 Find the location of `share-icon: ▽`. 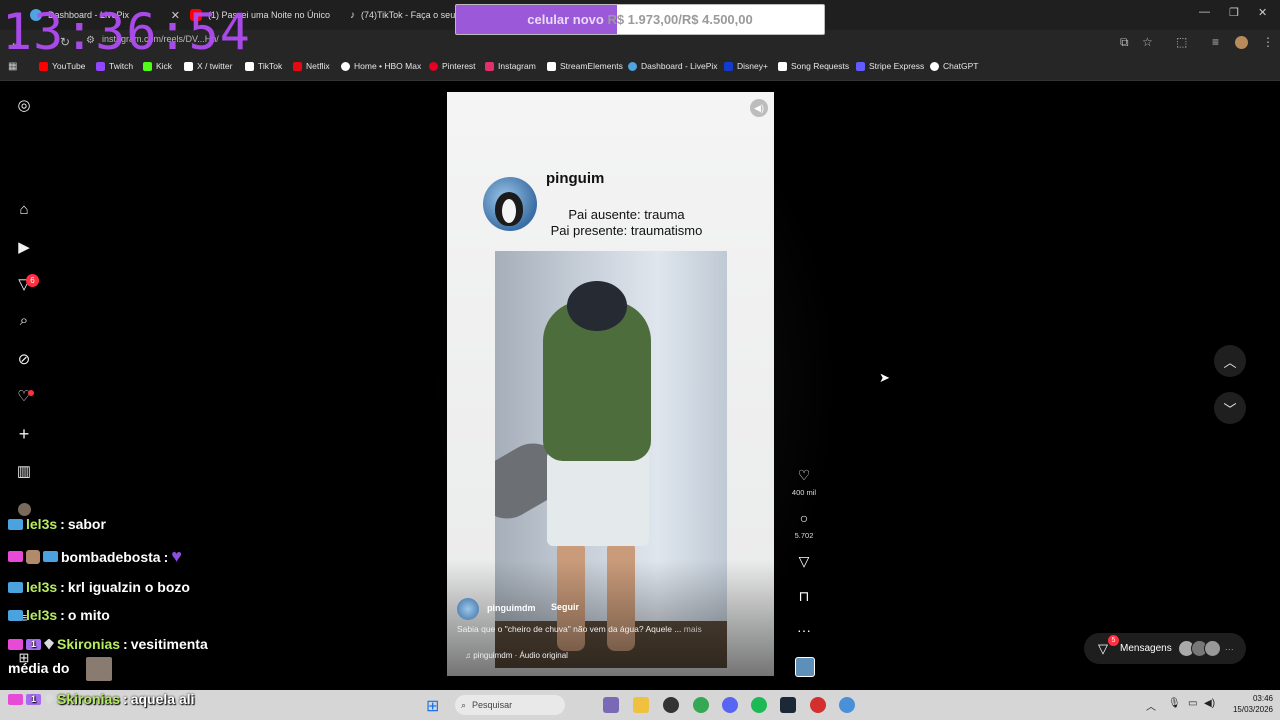

share-icon: ▽ is located at coordinates (804, 561).